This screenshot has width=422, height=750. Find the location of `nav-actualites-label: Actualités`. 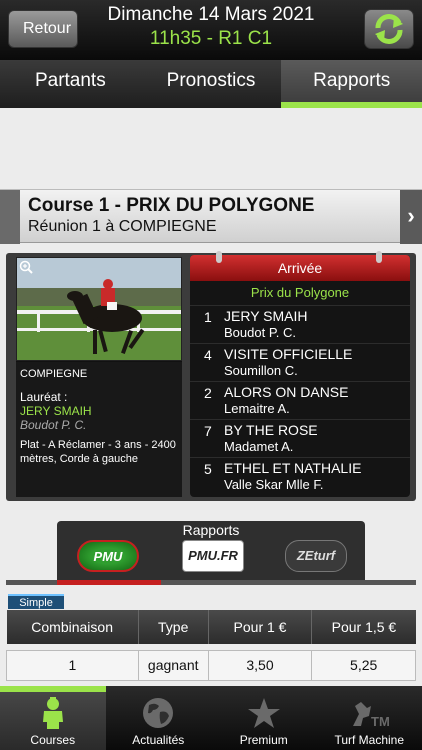

nav-actualites-label: Actualités is located at coordinates (158, 740).